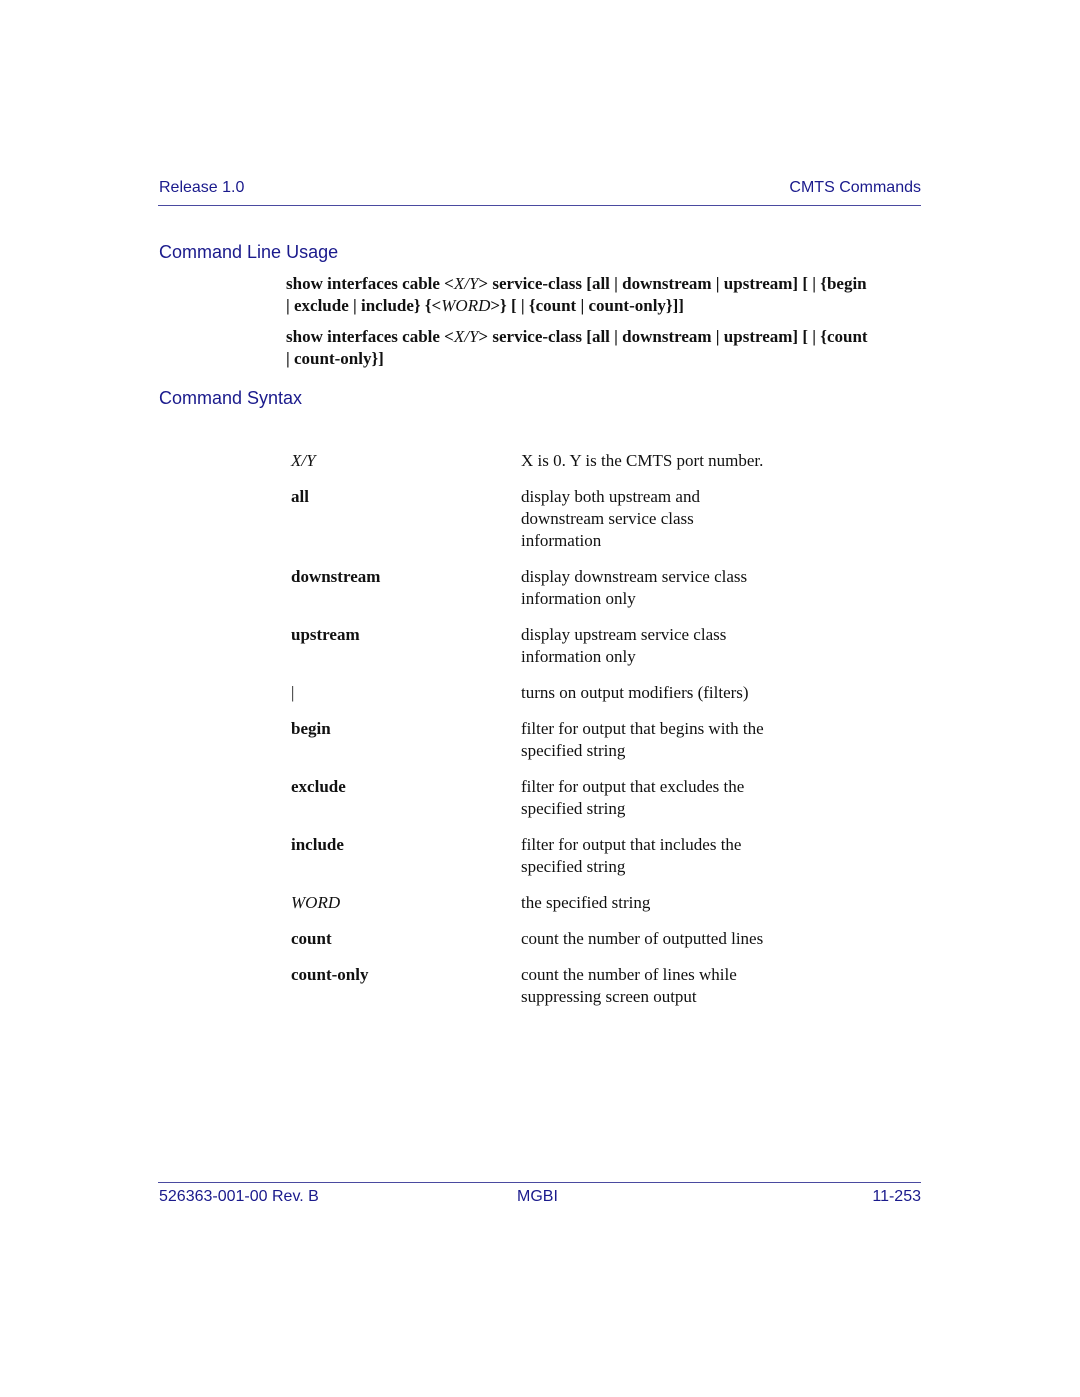 The width and height of the screenshot is (1080, 1397). Describe the element at coordinates (642, 460) in the screenshot. I see `syntax-description: X is 0. Y is the CMTS port number.` at that location.